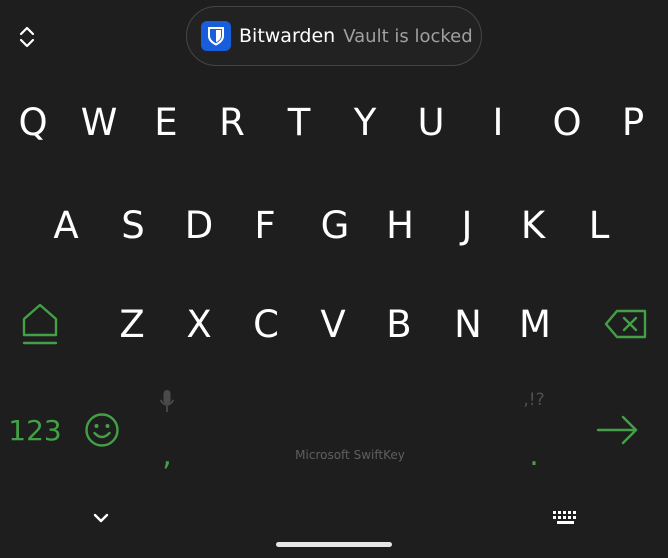 The image size is (668, 558). What do you see at coordinates (132, 324) in the screenshot?
I see `key-z: Z` at bounding box center [132, 324].